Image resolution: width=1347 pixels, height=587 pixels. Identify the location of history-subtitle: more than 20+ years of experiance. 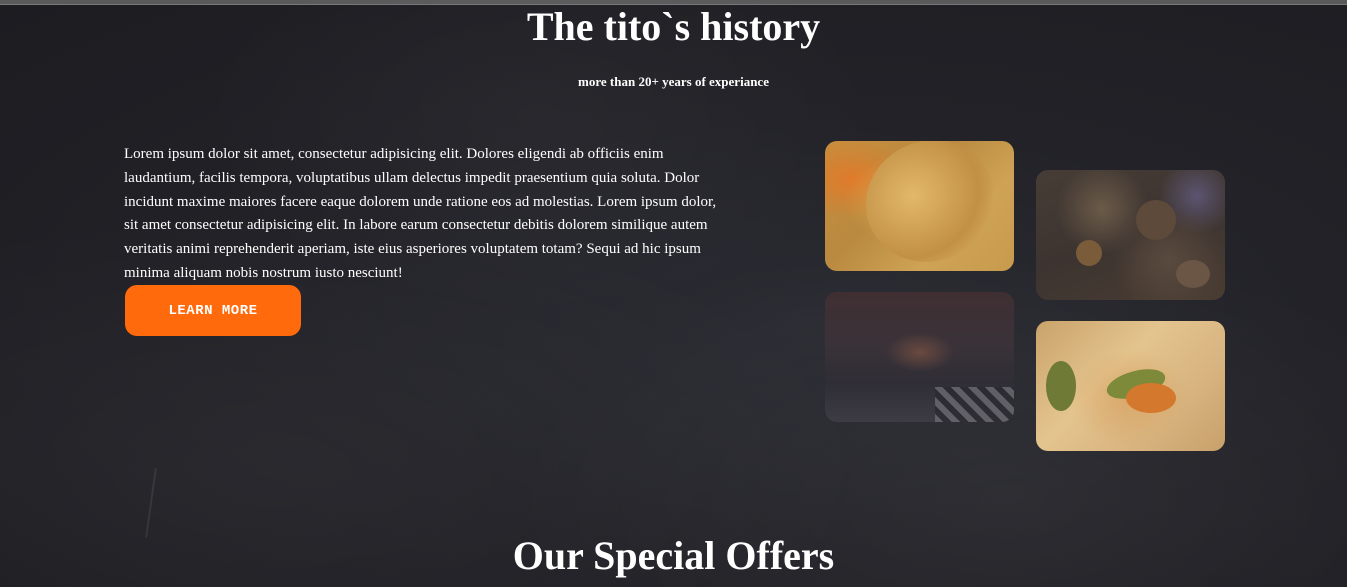
(673, 81).